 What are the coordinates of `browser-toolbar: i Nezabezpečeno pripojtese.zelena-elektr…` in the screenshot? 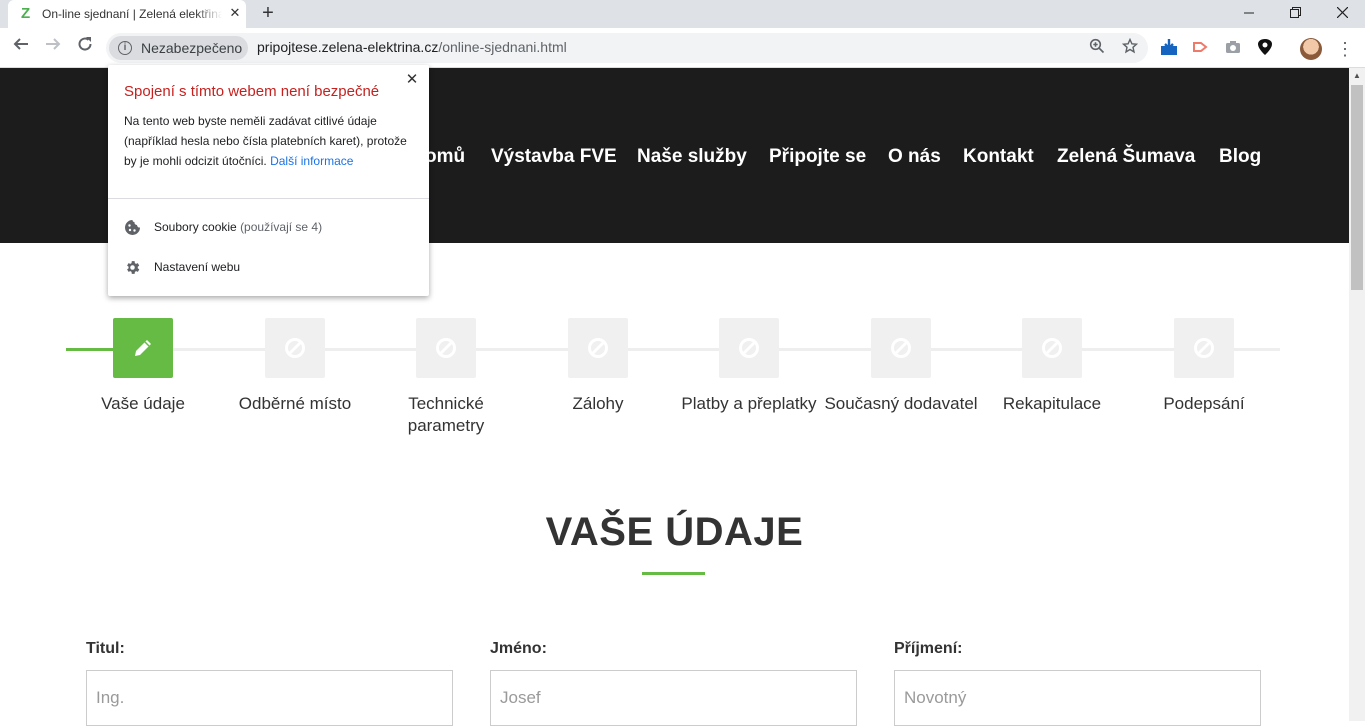 It's located at (682, 48).